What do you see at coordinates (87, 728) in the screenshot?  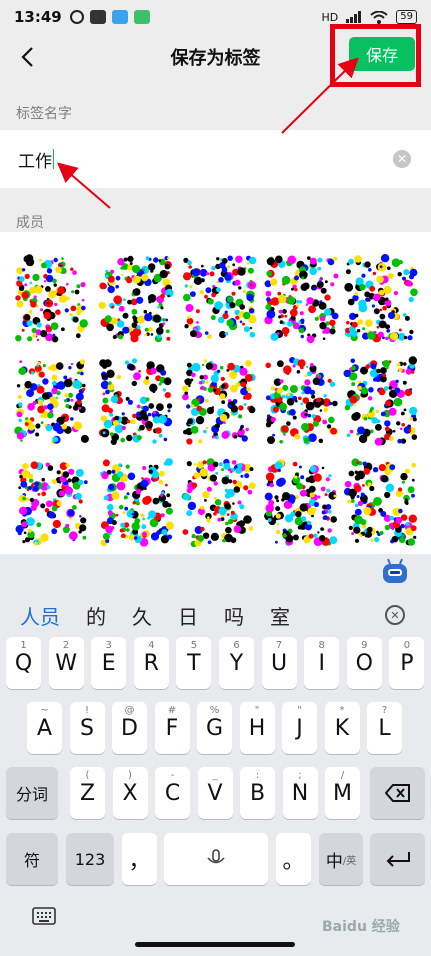 I see `key-s: ! S` at bounding box center [87, 728].